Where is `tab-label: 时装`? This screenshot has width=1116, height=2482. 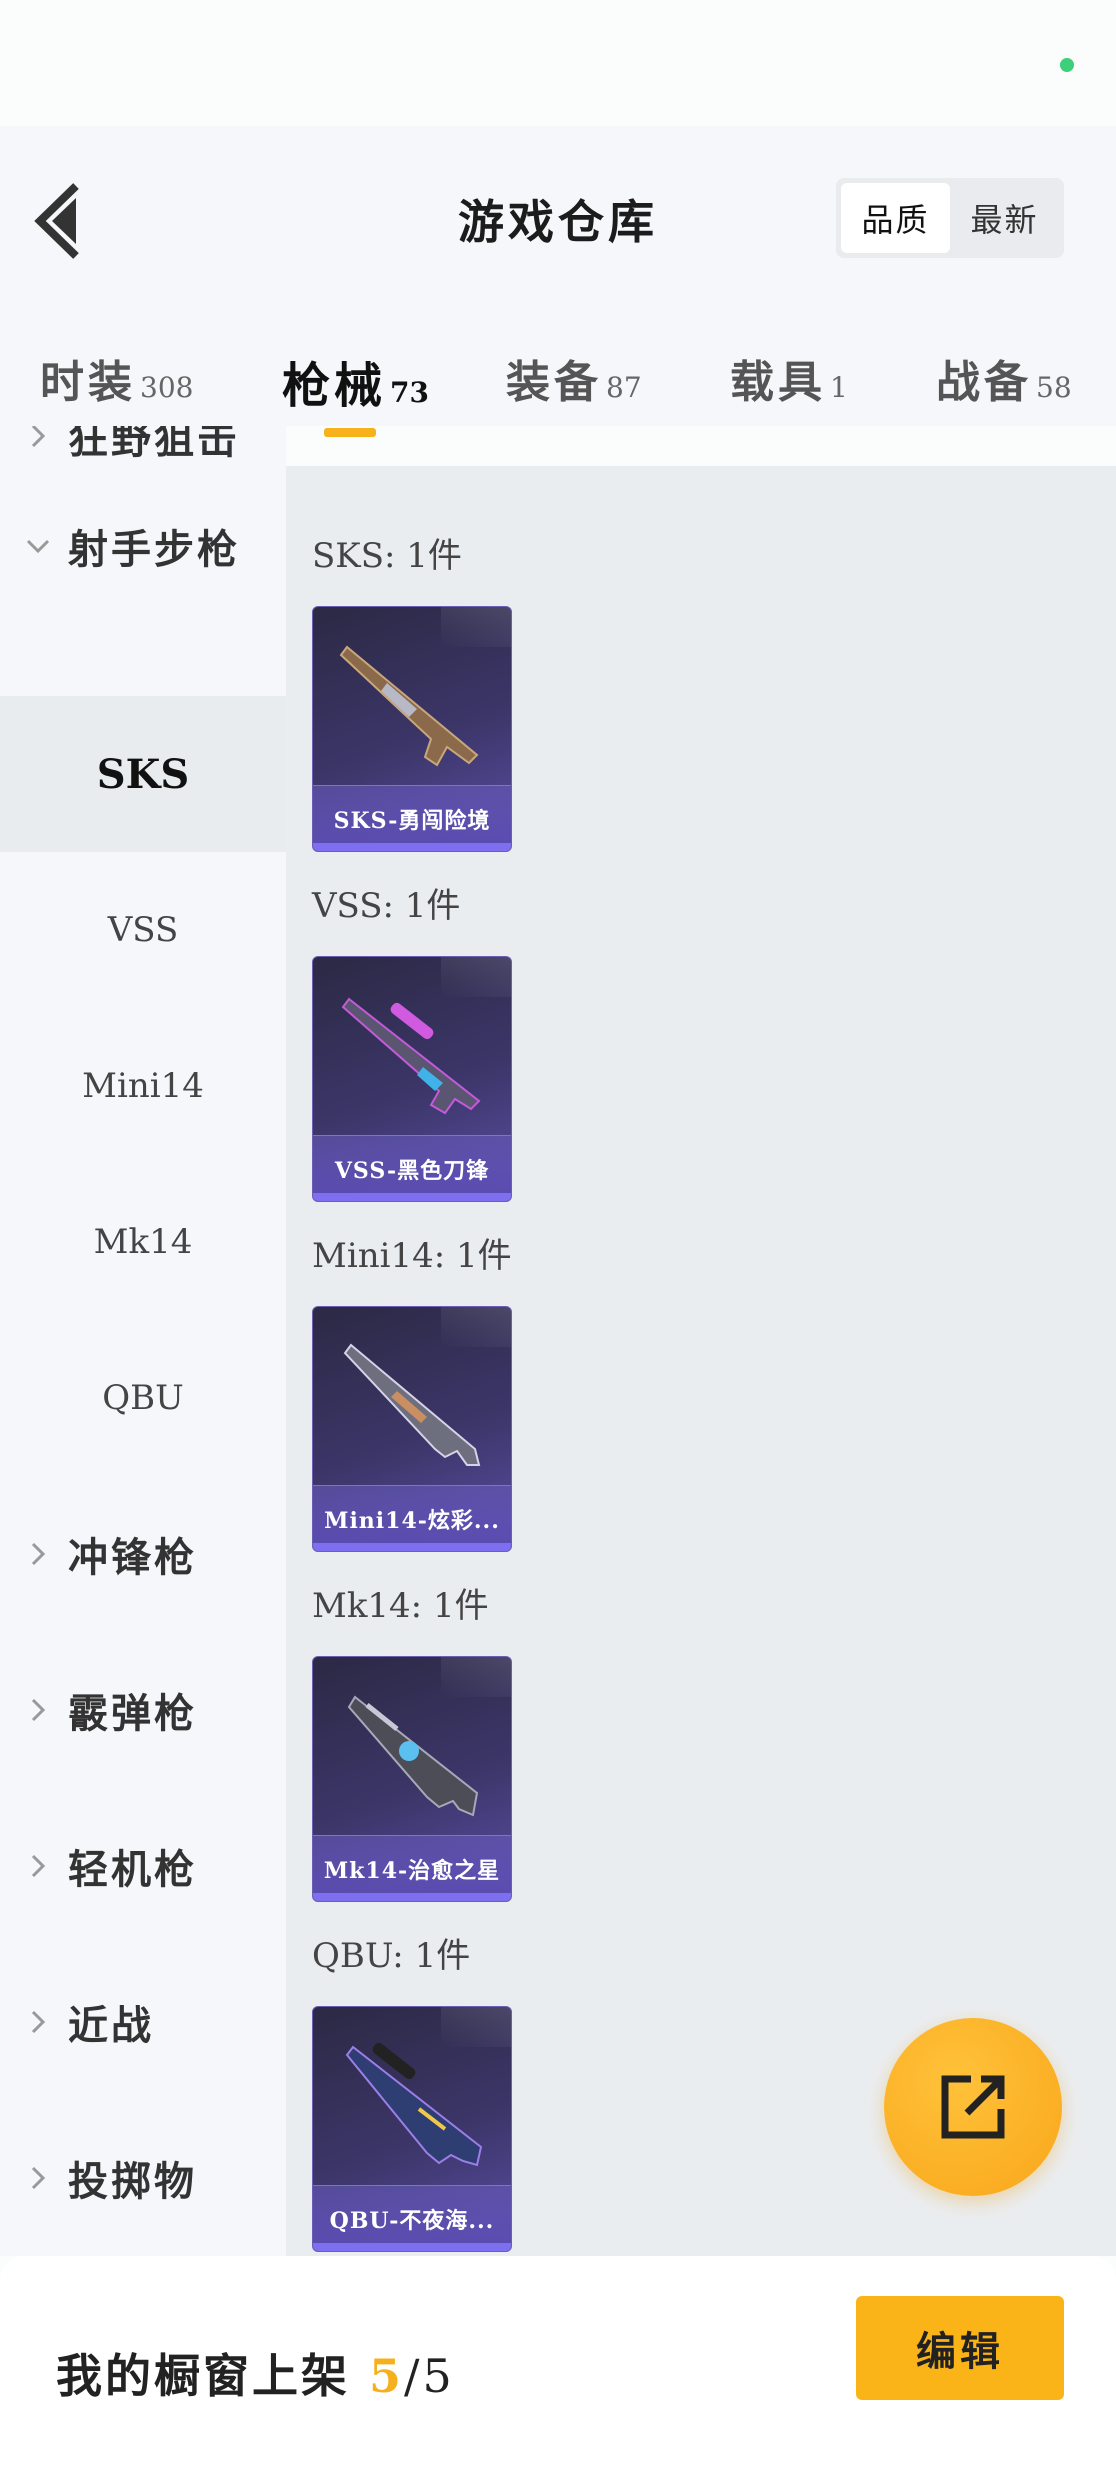
tab-label: 时装 is located at coordinates (88, 382).